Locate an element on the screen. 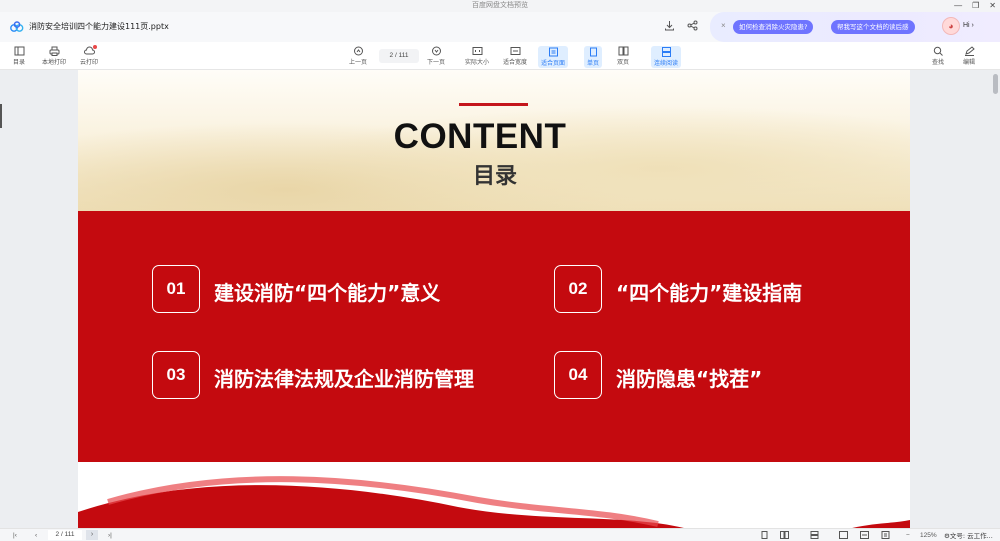 The image size is (1000, 541). edit-label: 编辑 is located at coordinates (969, 62).